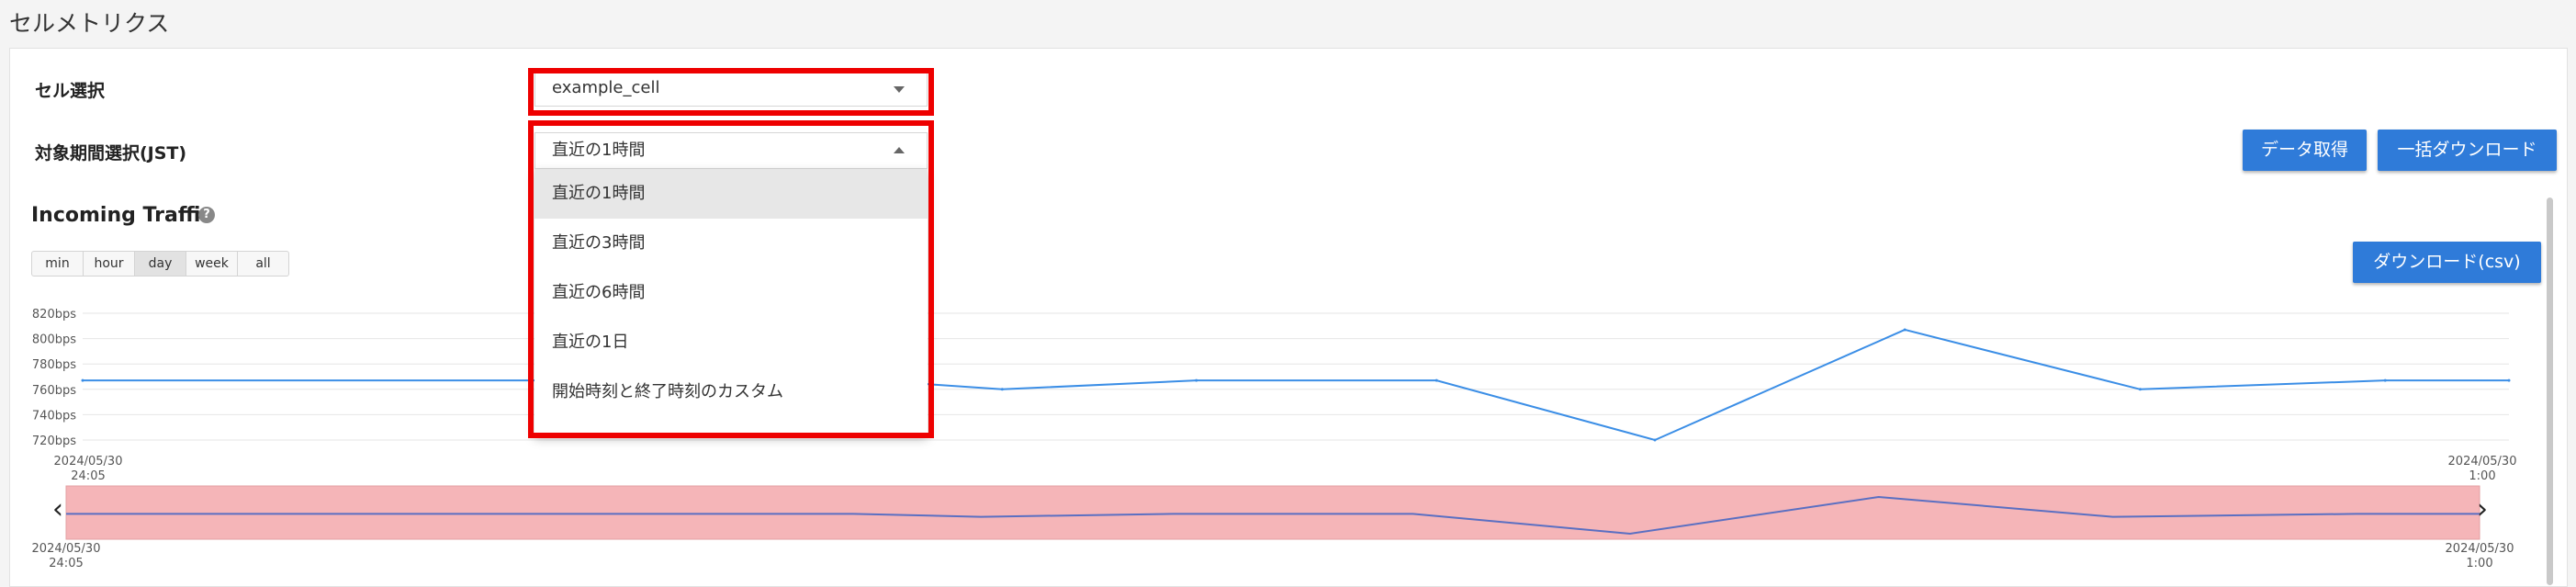  Describe the element at coordinates (1272, 512) in the screenshot. I see `navigator-range` at that location.